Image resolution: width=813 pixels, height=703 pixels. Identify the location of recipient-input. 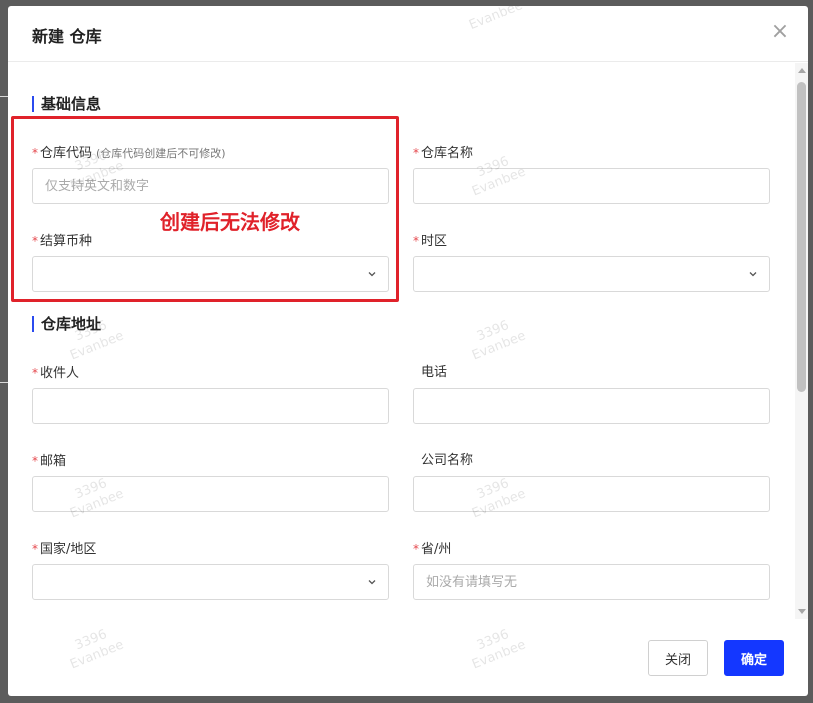
(210, 406).